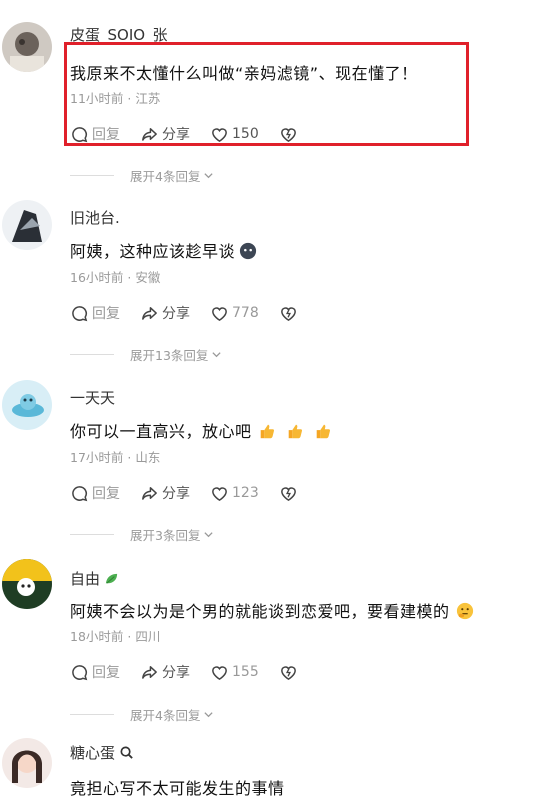  What do you see at coordinates (260, 611) in the screenshot?
I see `comment-text-content: 阿姨不会以为是个男的就能谈到恋爱吧，要看建模的` at bounding box center [260, 611].